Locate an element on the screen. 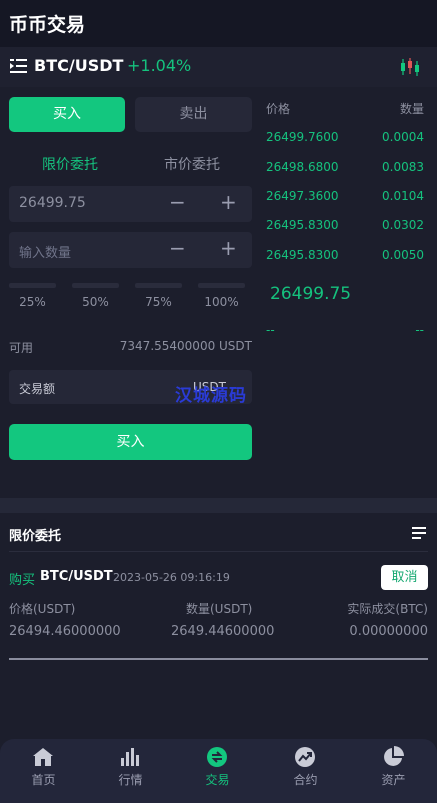 Image resolution: width=437 pixels, height=803 pixels. order-bottom-line is located at coordinates (218, 659).